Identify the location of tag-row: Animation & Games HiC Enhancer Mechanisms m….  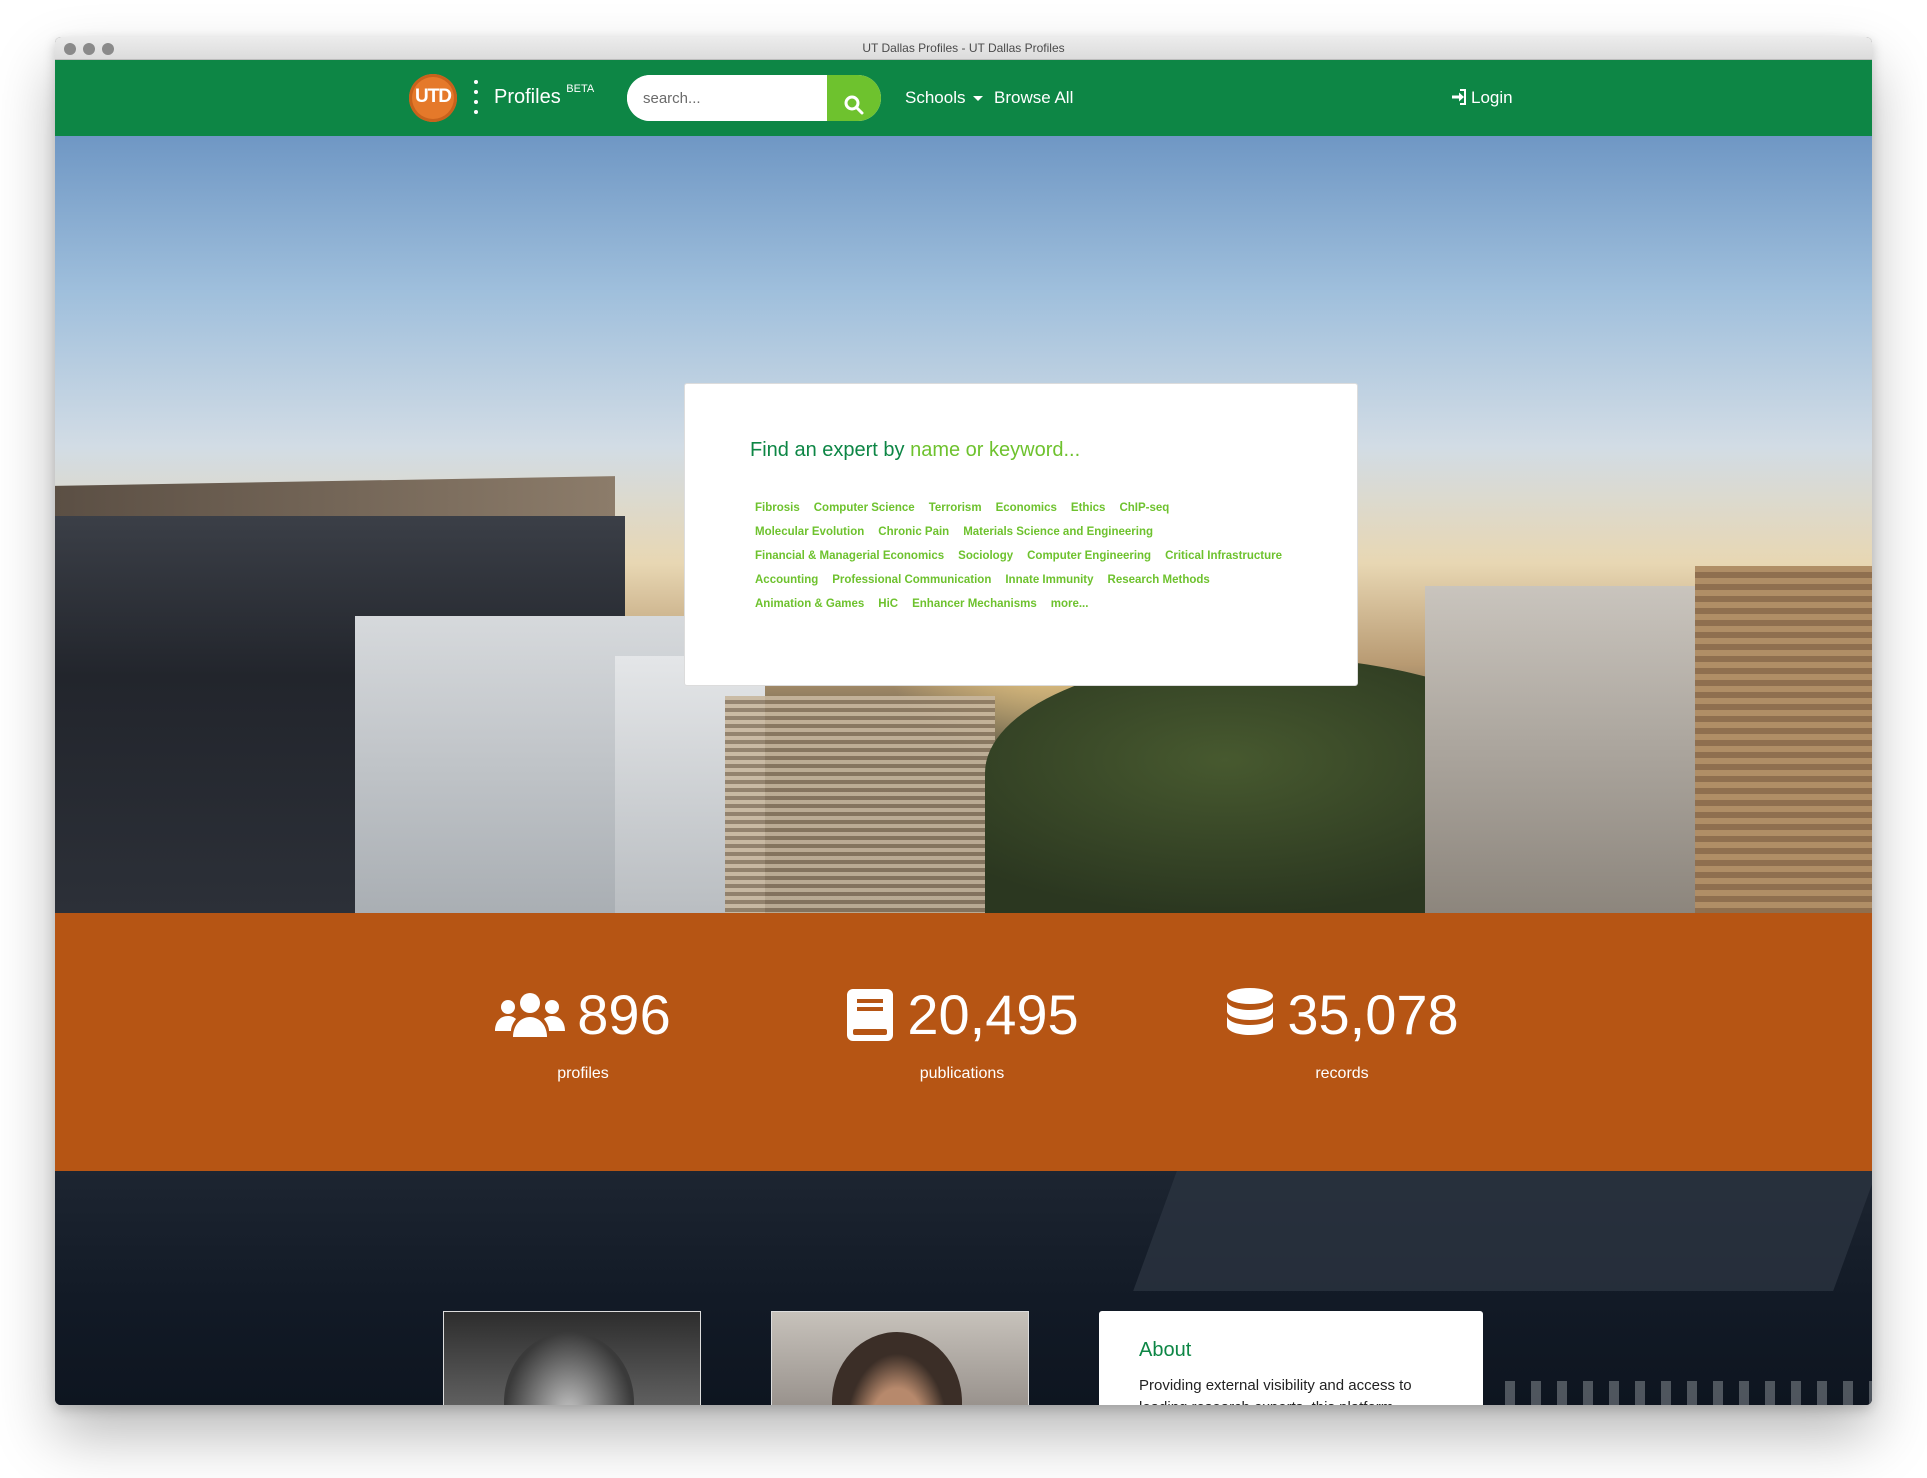
(1035, 606).